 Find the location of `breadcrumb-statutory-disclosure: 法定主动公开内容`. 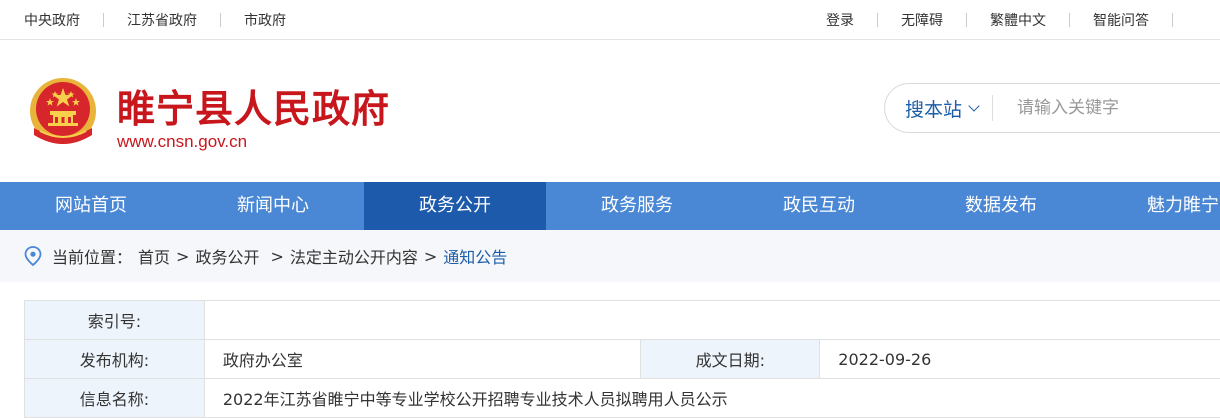

breadcrumb-statutory-disclosure: 法定主动公开内容 is located at coordinates (354, 256).